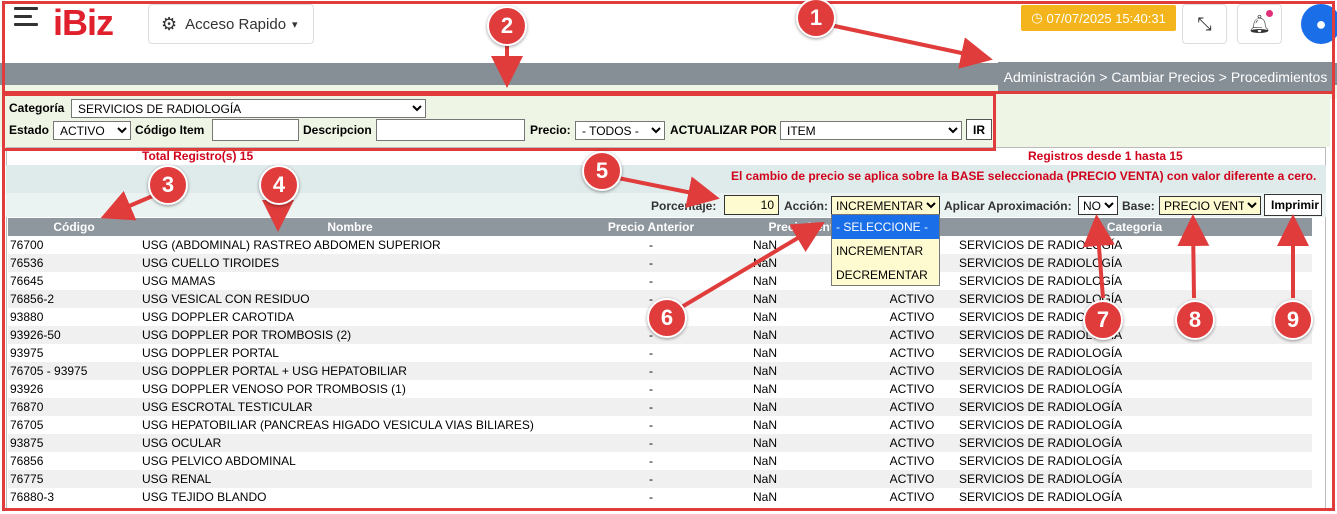  I want to click on annotation-badge-8: 8, so click(1195, 320).